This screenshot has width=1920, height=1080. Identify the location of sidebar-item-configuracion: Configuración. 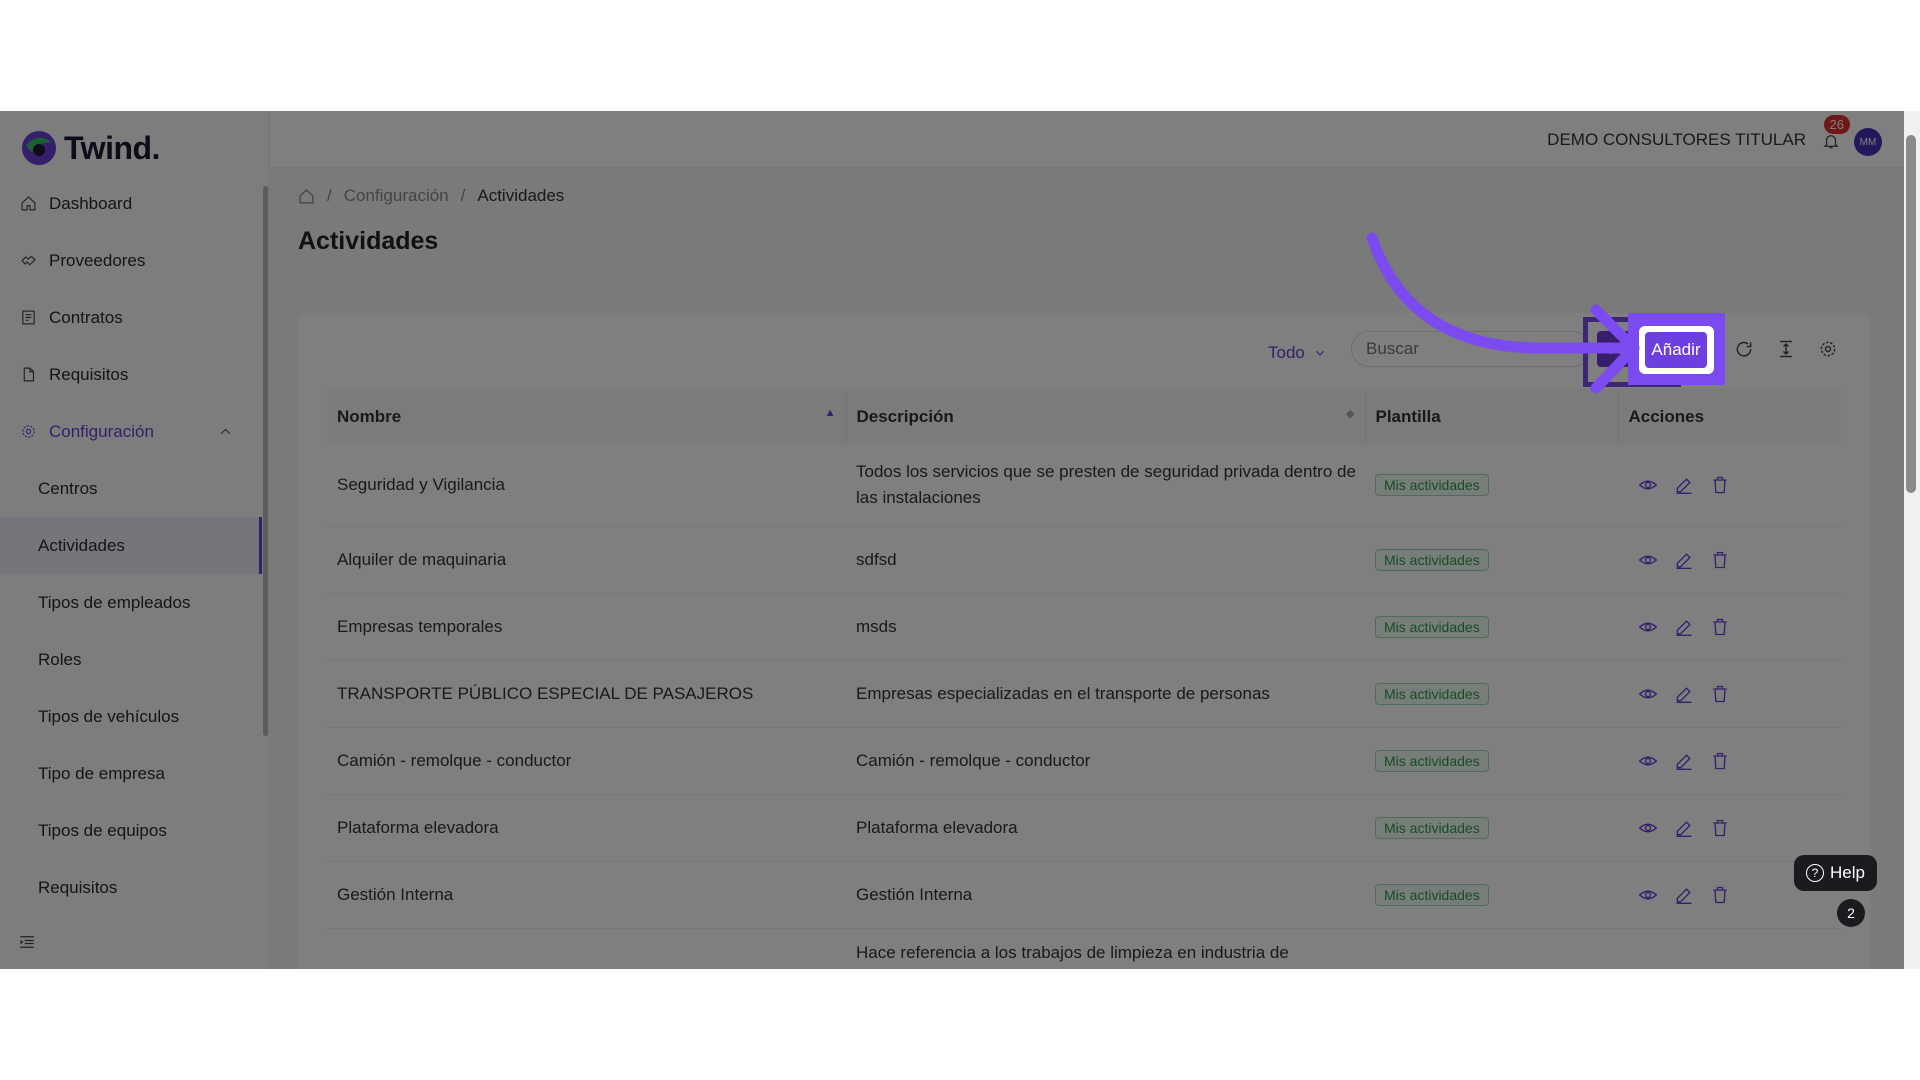
(131, 431).